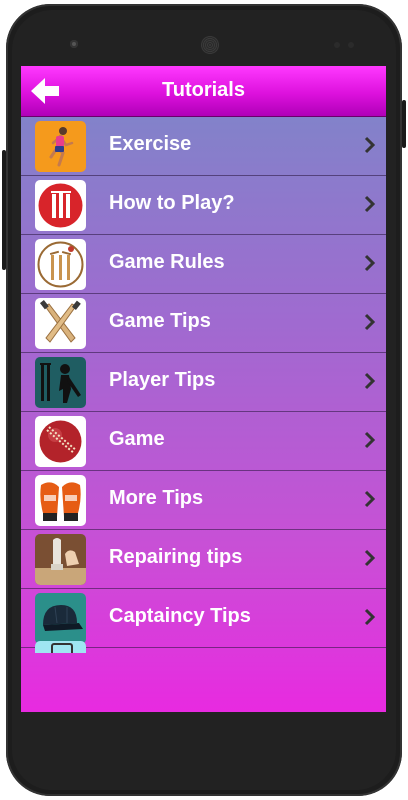 The width and height of the screenshot is (408, 800). Describe the element at coordinates (172, 203) in the screenshot. I see `list-item-label: How to Play?` at that location.